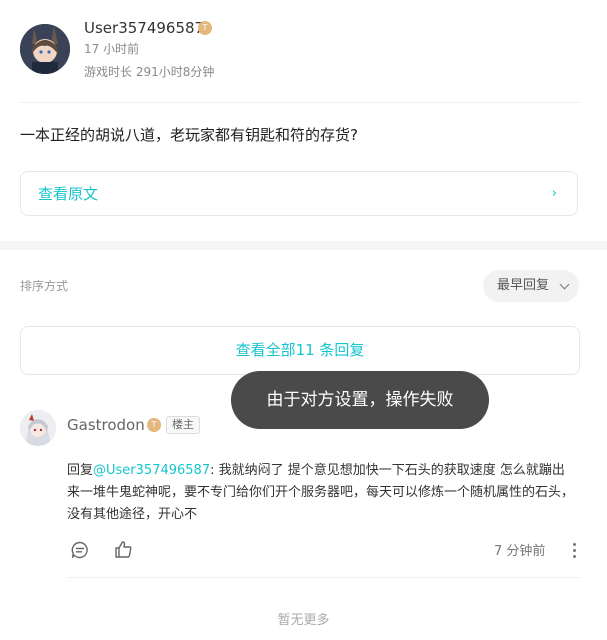 The image size is (607, 640). What do you see at coordinates (154, 425) in the screenshot?
I see `reply-author-badge-icon: T` at bounding box center [154, 425].